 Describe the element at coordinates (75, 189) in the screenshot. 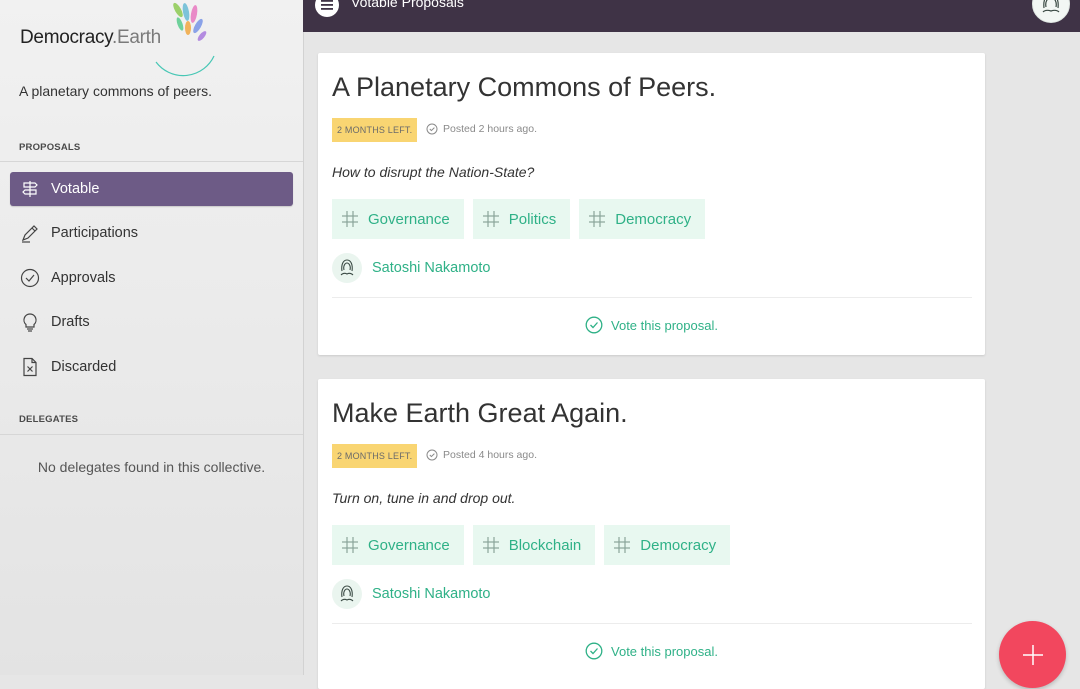

I see `sidebar-item-label: Votable` at that location.